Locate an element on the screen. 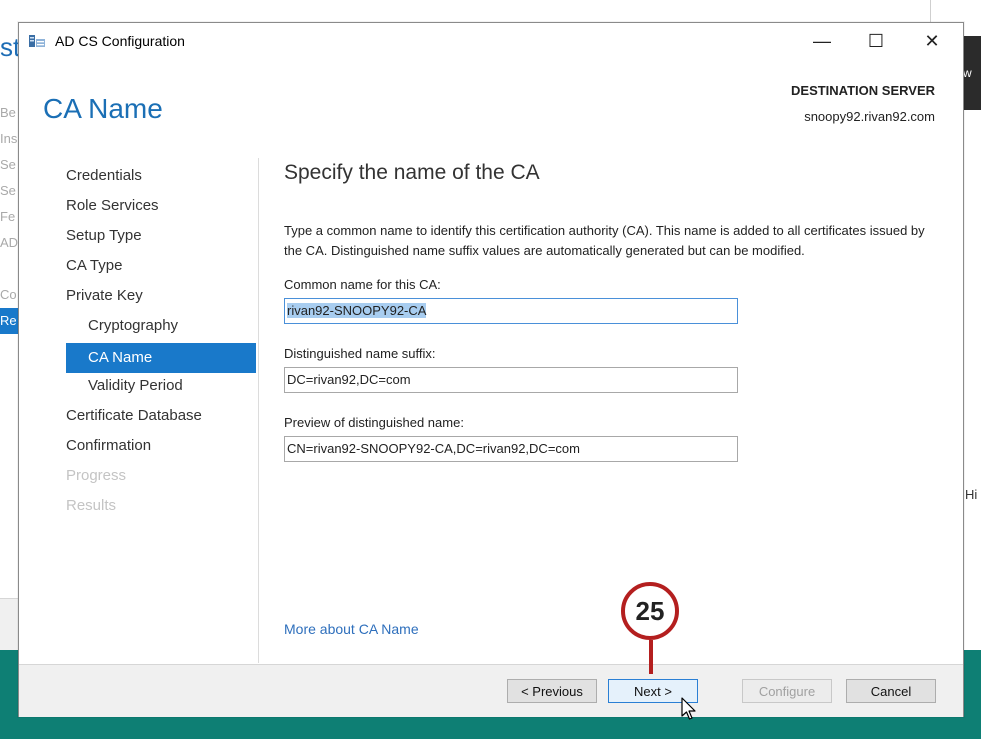  bg-dark-panel: w is located at coordinates (972, 73).